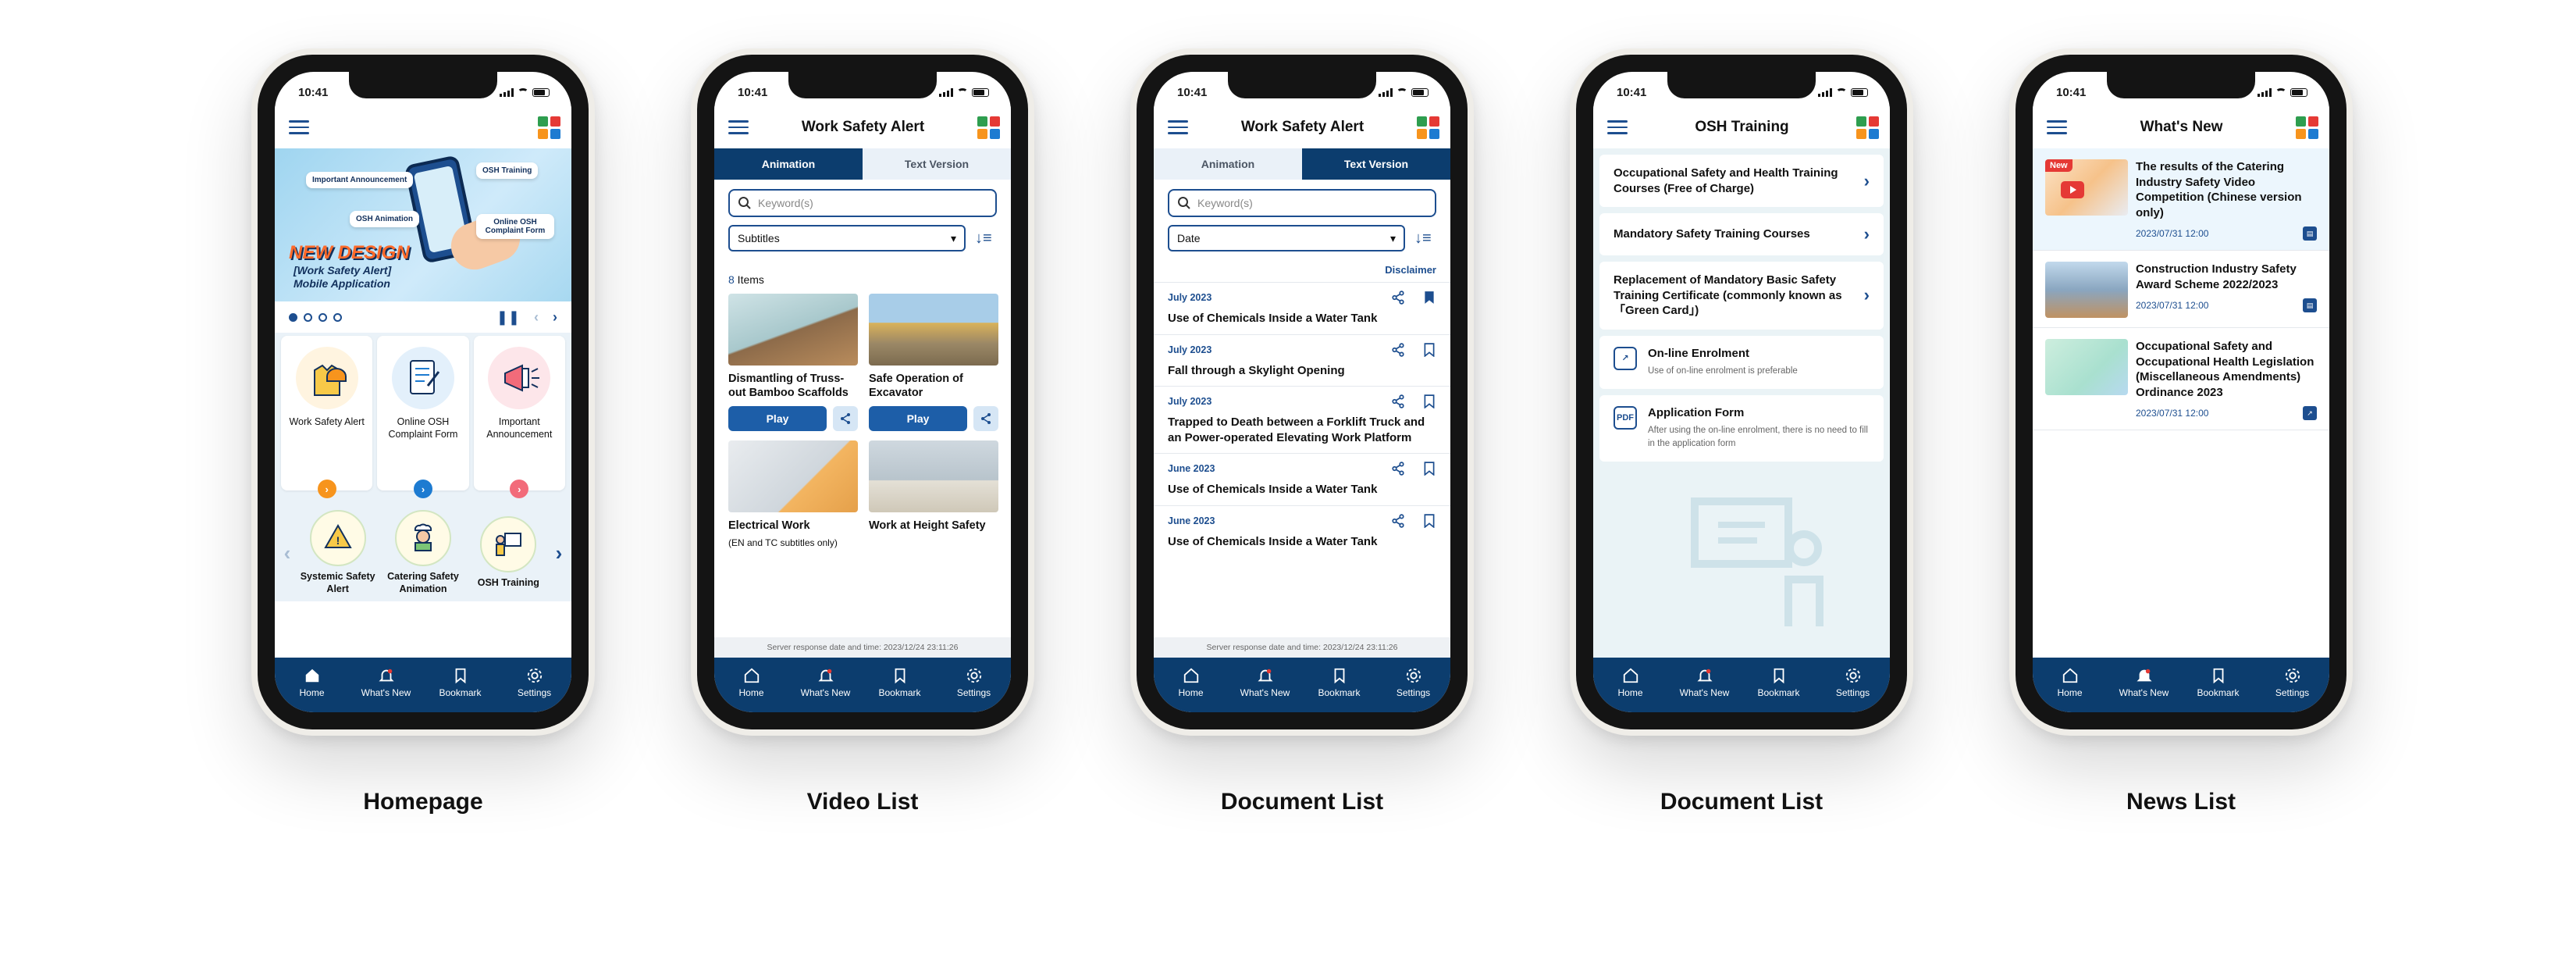 The width and height of the screenshot is (2576, 970). What do you see at coordinates (519, 417) in the screenshot?
I see `card-important-announcement: Important Announcement ›` at bounding box center [519, 417].